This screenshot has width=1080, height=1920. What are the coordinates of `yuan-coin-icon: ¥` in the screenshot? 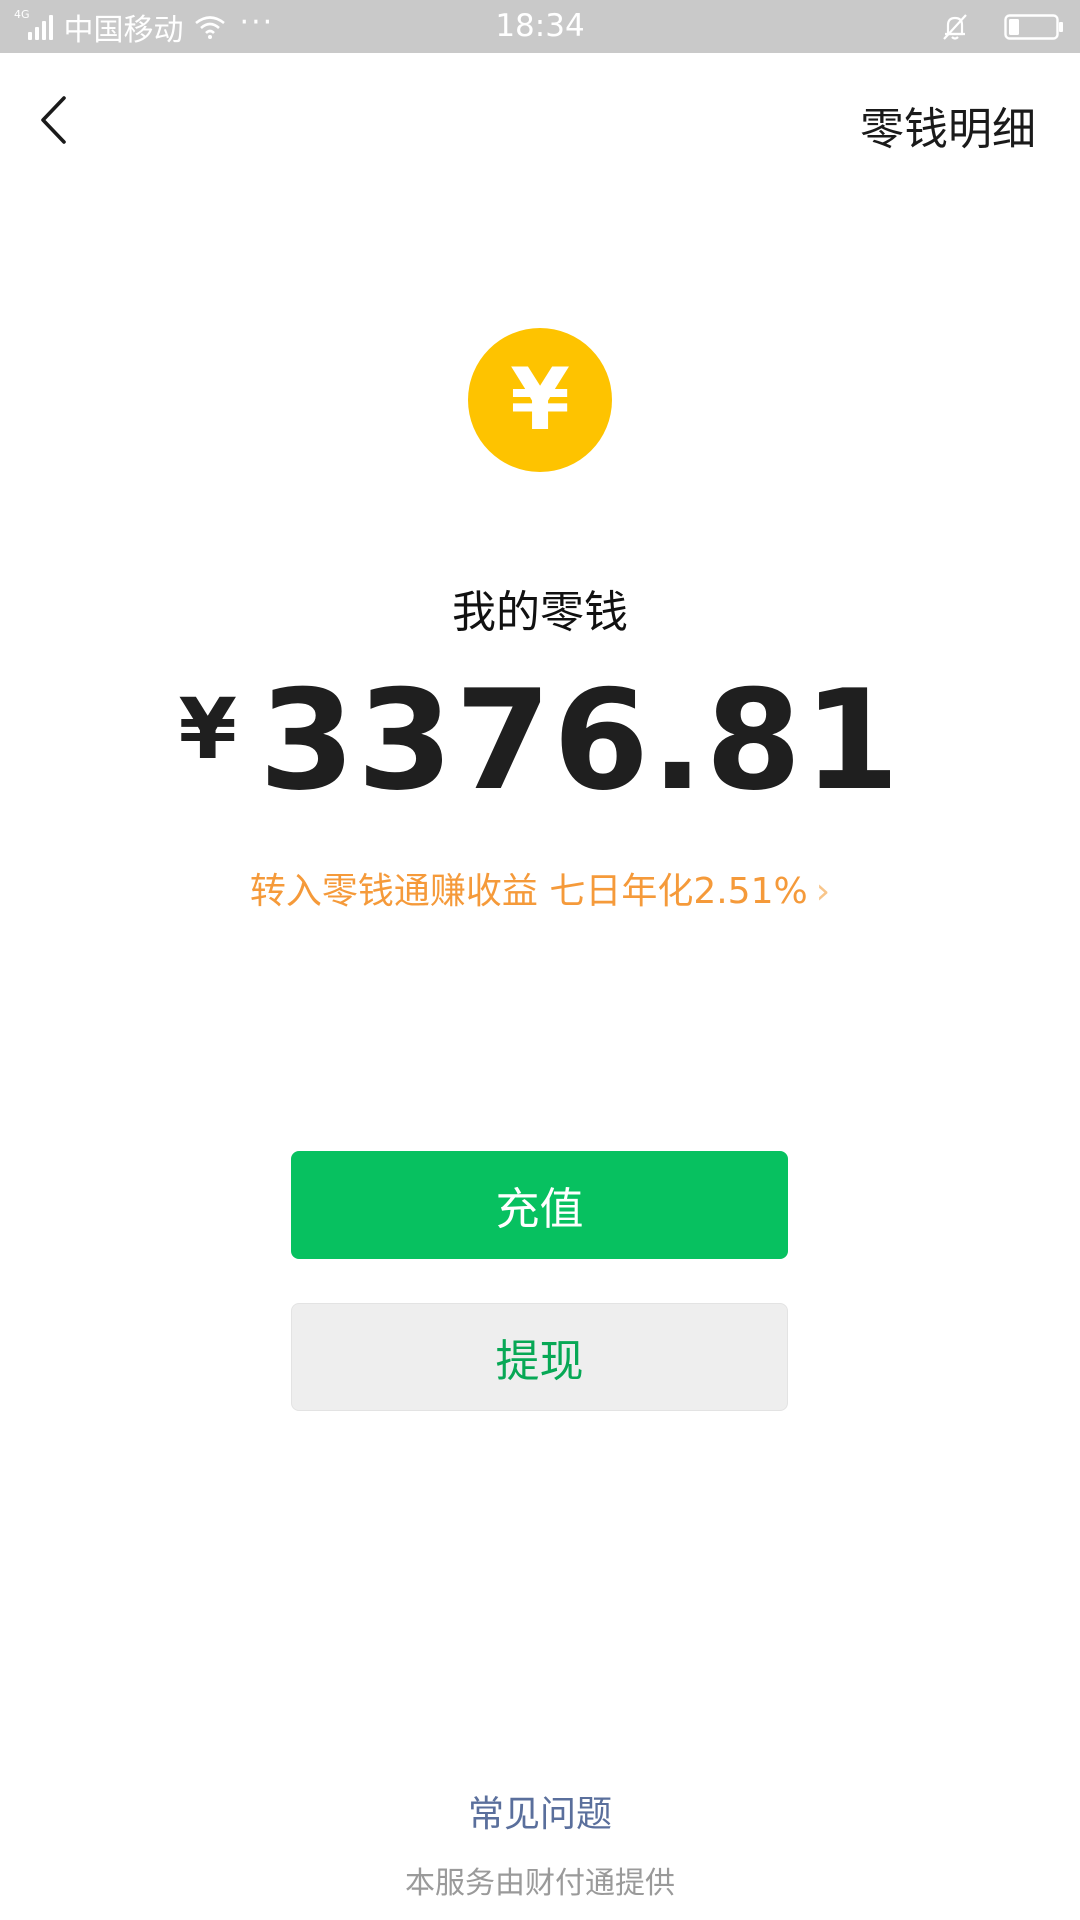 It's located at (540, 400).